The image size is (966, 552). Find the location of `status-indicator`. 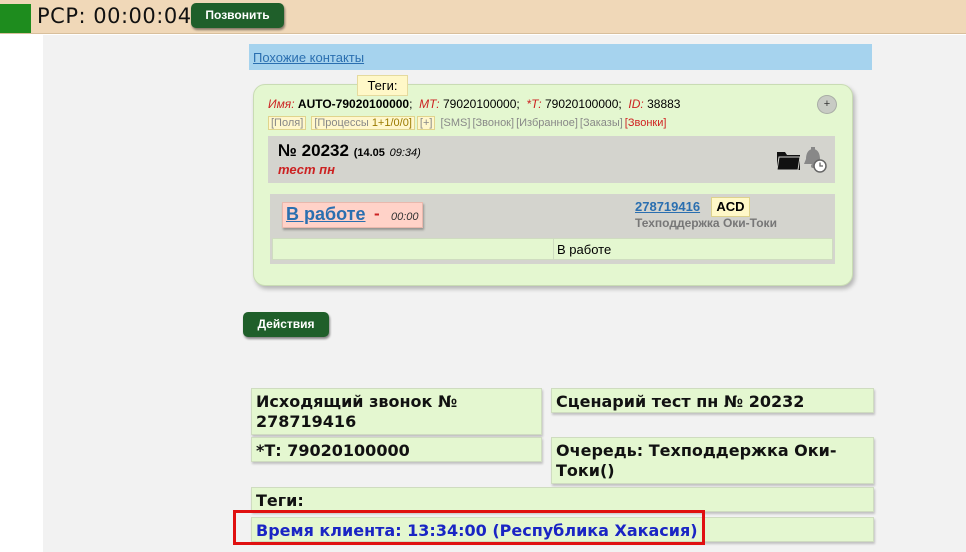

status-indicator is located at coordinates (15, 18).